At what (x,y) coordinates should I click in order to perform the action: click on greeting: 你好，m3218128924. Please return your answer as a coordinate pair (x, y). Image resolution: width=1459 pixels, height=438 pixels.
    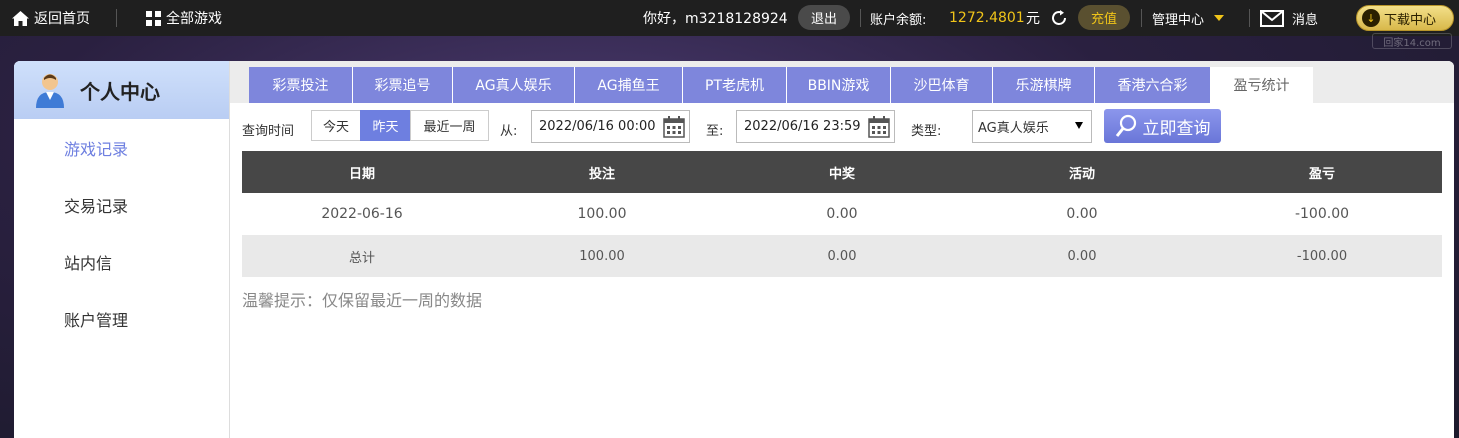
    Looking at the image, I should click on (715, 19).